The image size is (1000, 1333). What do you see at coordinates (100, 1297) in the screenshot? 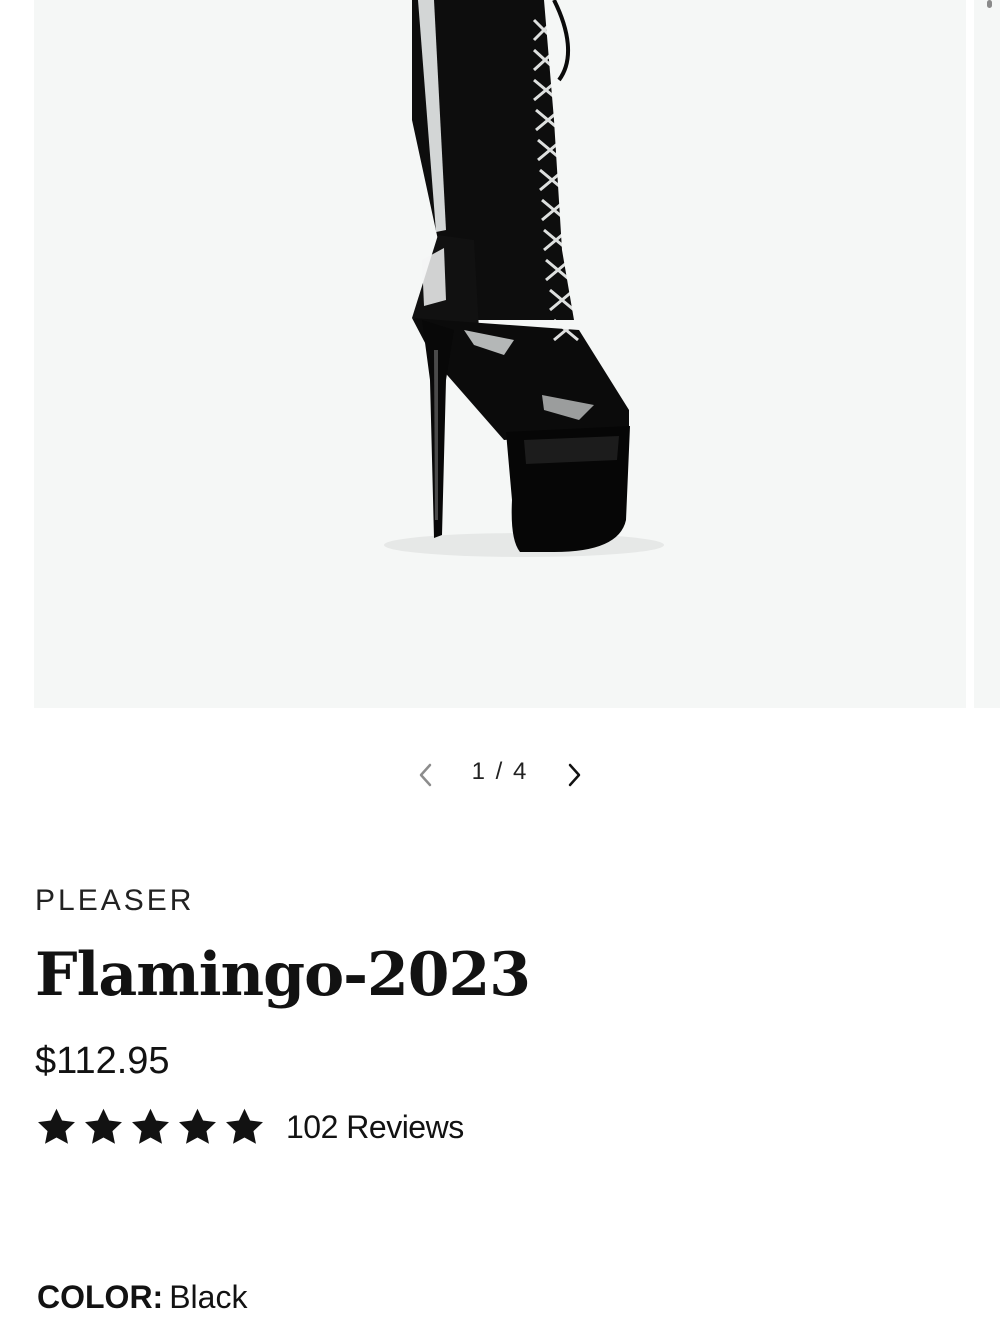
I see `variant-option-name: COLOR:` at bounding box center [100, 1297].